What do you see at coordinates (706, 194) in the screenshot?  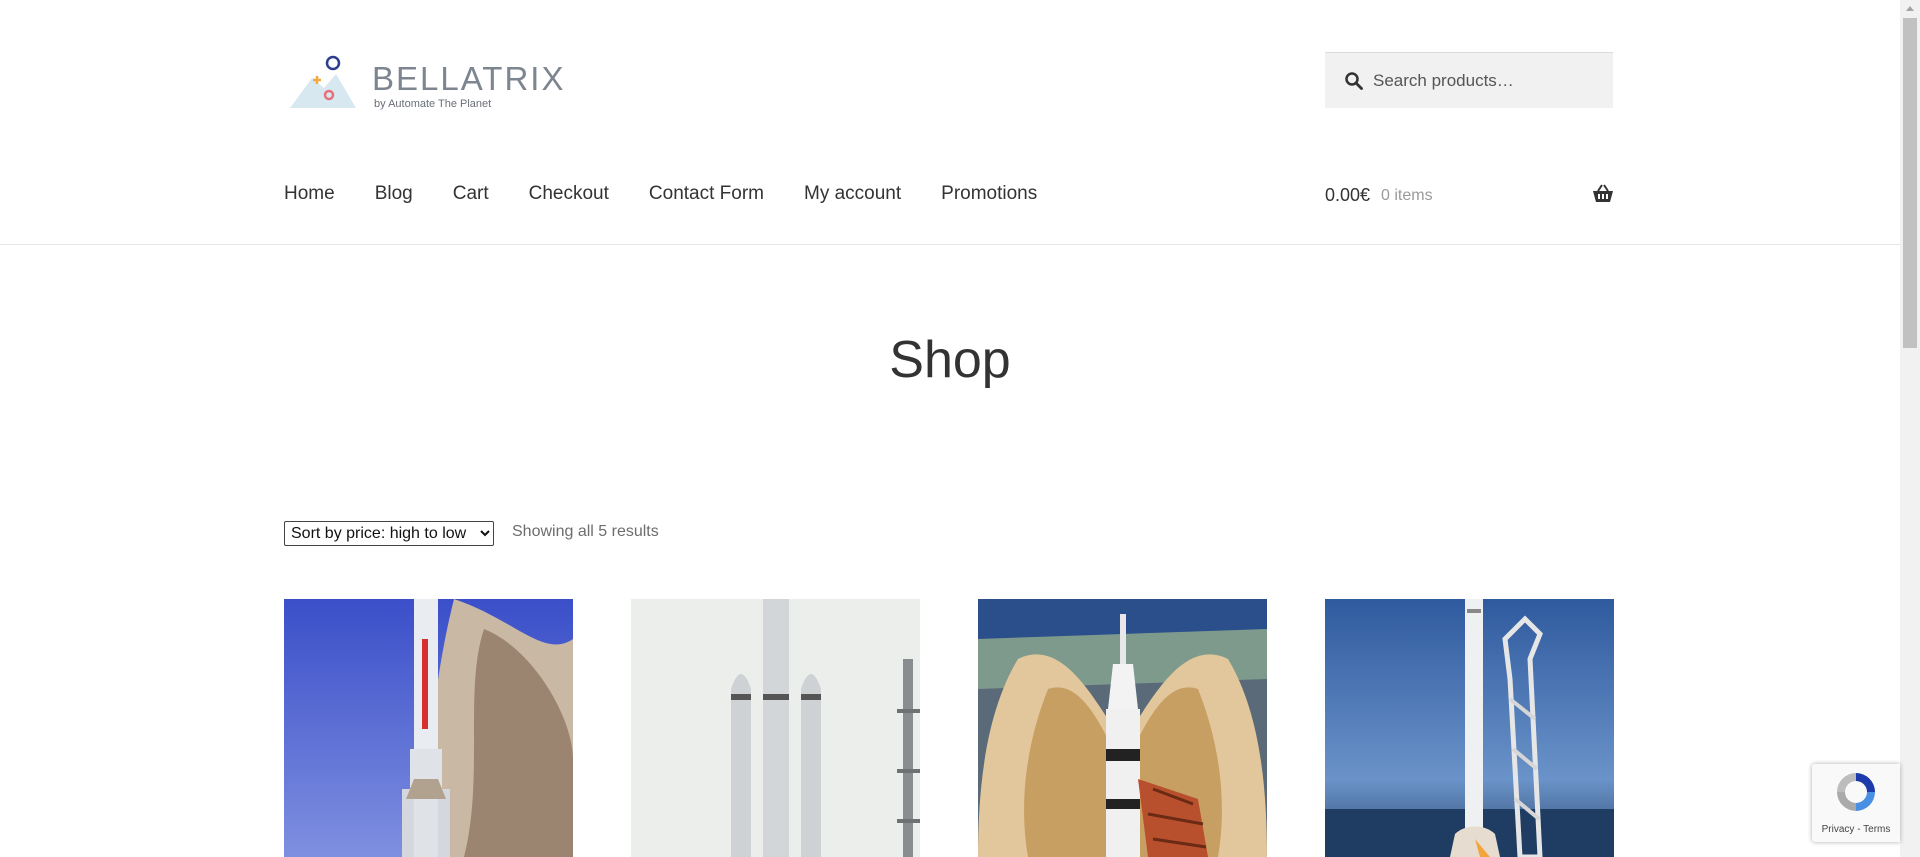 I see `nav-item-contact-form: Contact Form` at bounding box center [706, 194].